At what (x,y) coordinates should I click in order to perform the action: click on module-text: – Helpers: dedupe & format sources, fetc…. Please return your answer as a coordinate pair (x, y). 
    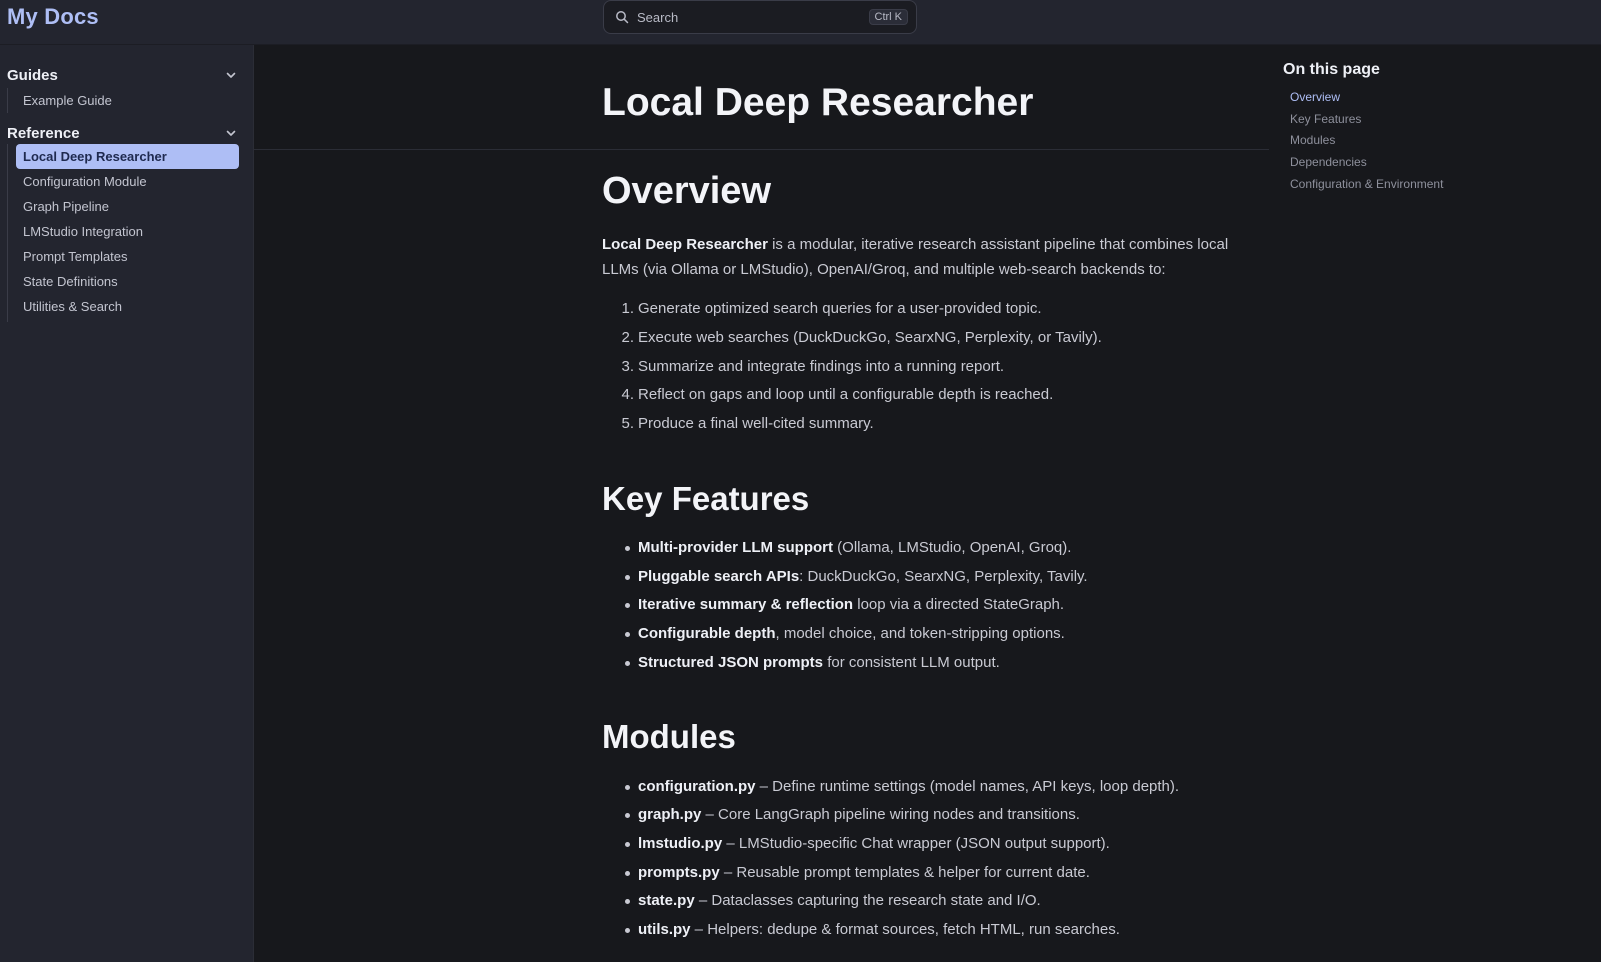
    Looking at the image, I should click on (905, 929).